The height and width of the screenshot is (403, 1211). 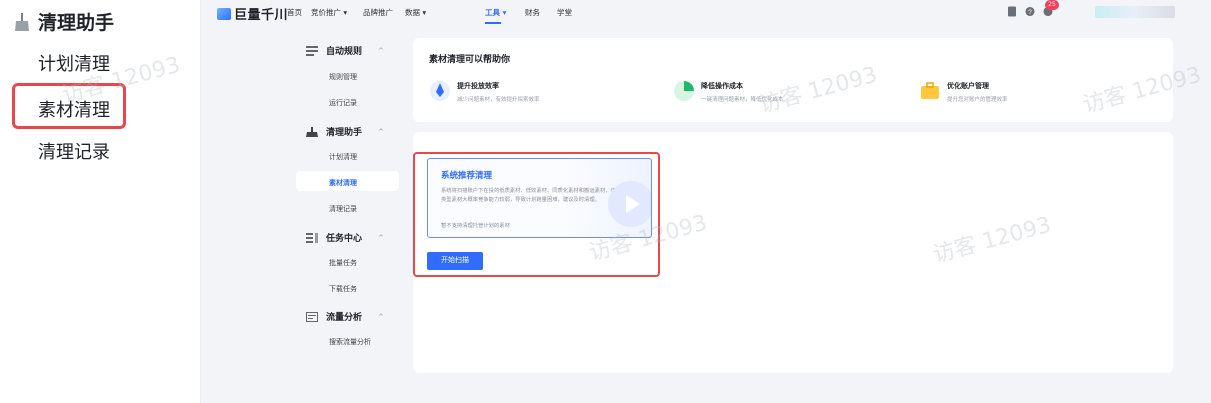 What do you see at coordinates (224, 13) in the screenshot?
I see `logo-icon` at bounding box center [224, 13].